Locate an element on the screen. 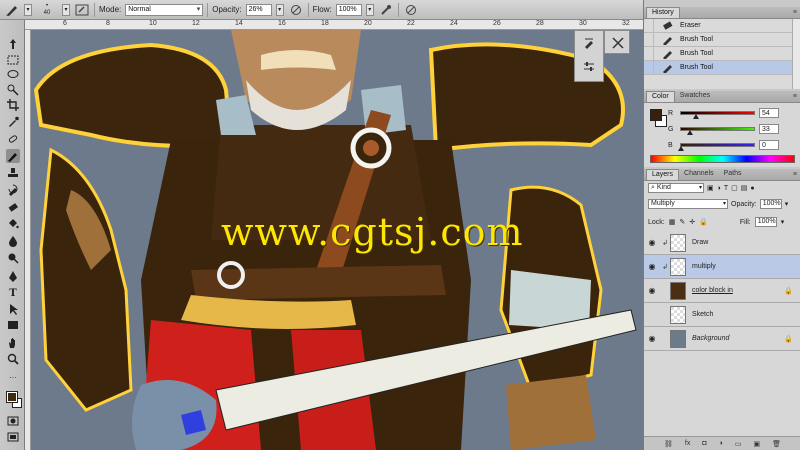 The width and height of the screenshot is (800, 450). history-brush-tool-icon is located at coordinates (13, 190).